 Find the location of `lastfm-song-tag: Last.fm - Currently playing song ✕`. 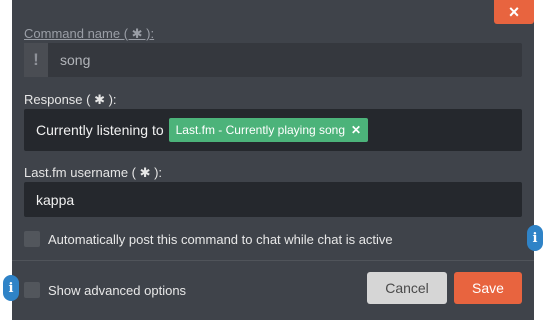

lastfm-song-tag: Last.fm - Currently playing song ✕ is located at coordinates (268, 130).